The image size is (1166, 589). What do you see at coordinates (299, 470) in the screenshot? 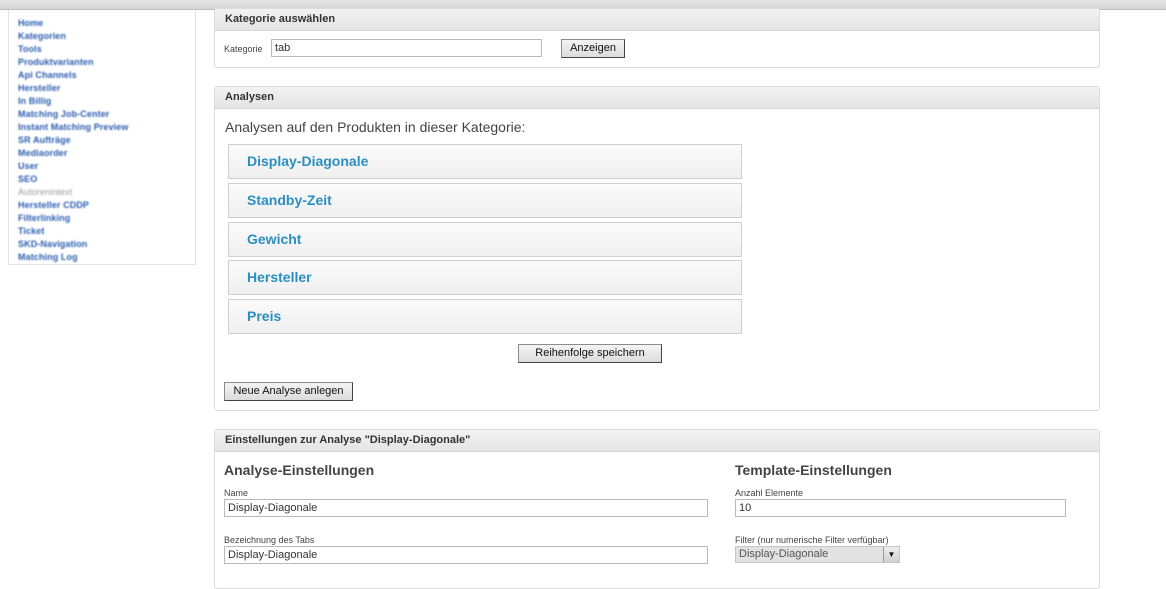
I see `analysis-settings-heading: Analyse-Einstellungen` at bounding box center [299, 470].